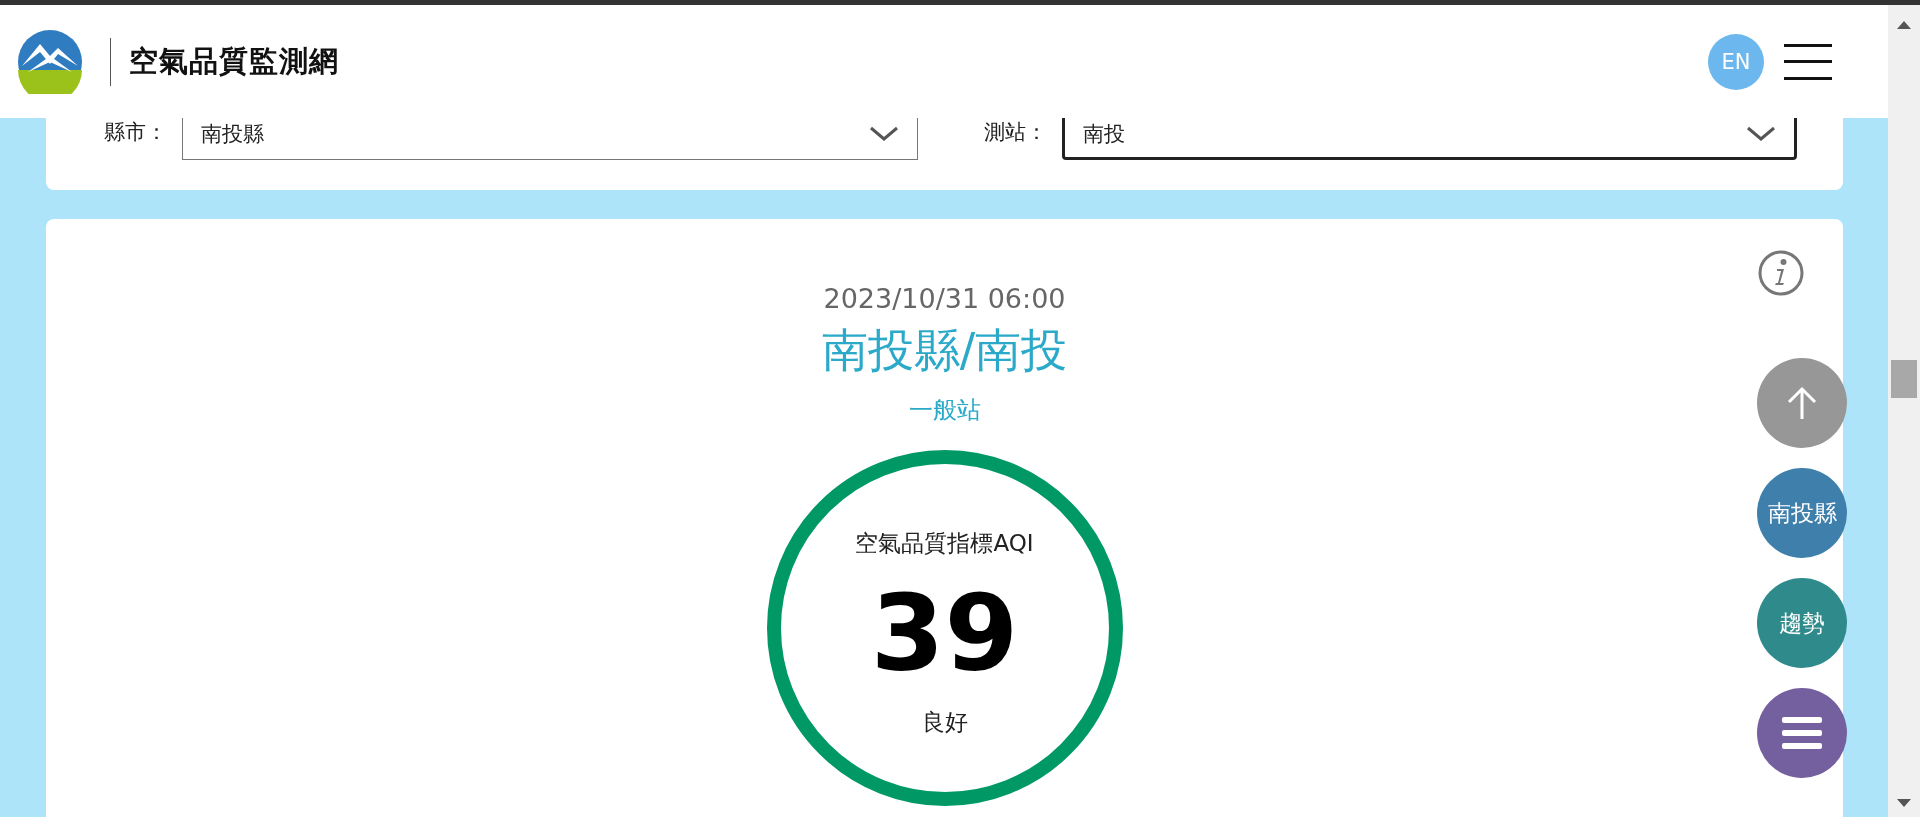 This screenshot has width=1920, height=817. Describe the element at coordinates (944, 410) in the screenshot. I see `station-type: 一般站` at that location.